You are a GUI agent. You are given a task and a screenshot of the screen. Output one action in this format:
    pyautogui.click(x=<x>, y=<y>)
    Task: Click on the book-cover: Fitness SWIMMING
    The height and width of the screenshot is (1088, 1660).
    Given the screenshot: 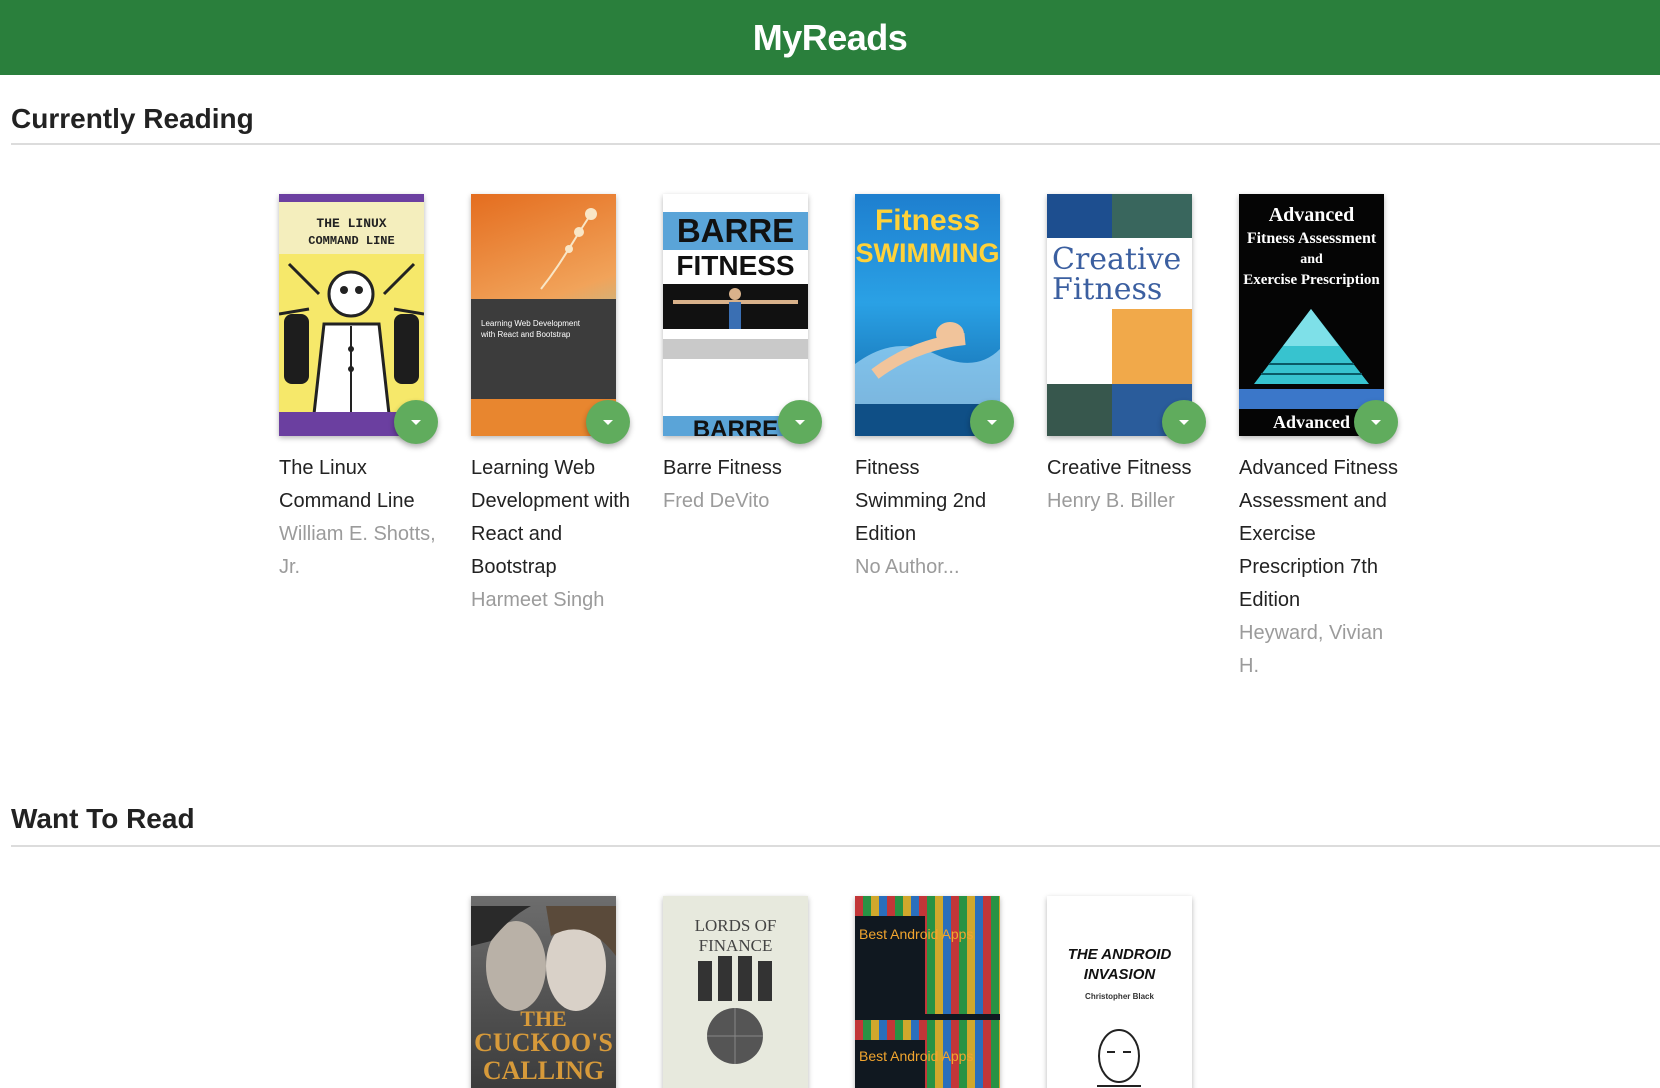 What is the action you would take?
    pyautogui.click(x=927, y=315)
    